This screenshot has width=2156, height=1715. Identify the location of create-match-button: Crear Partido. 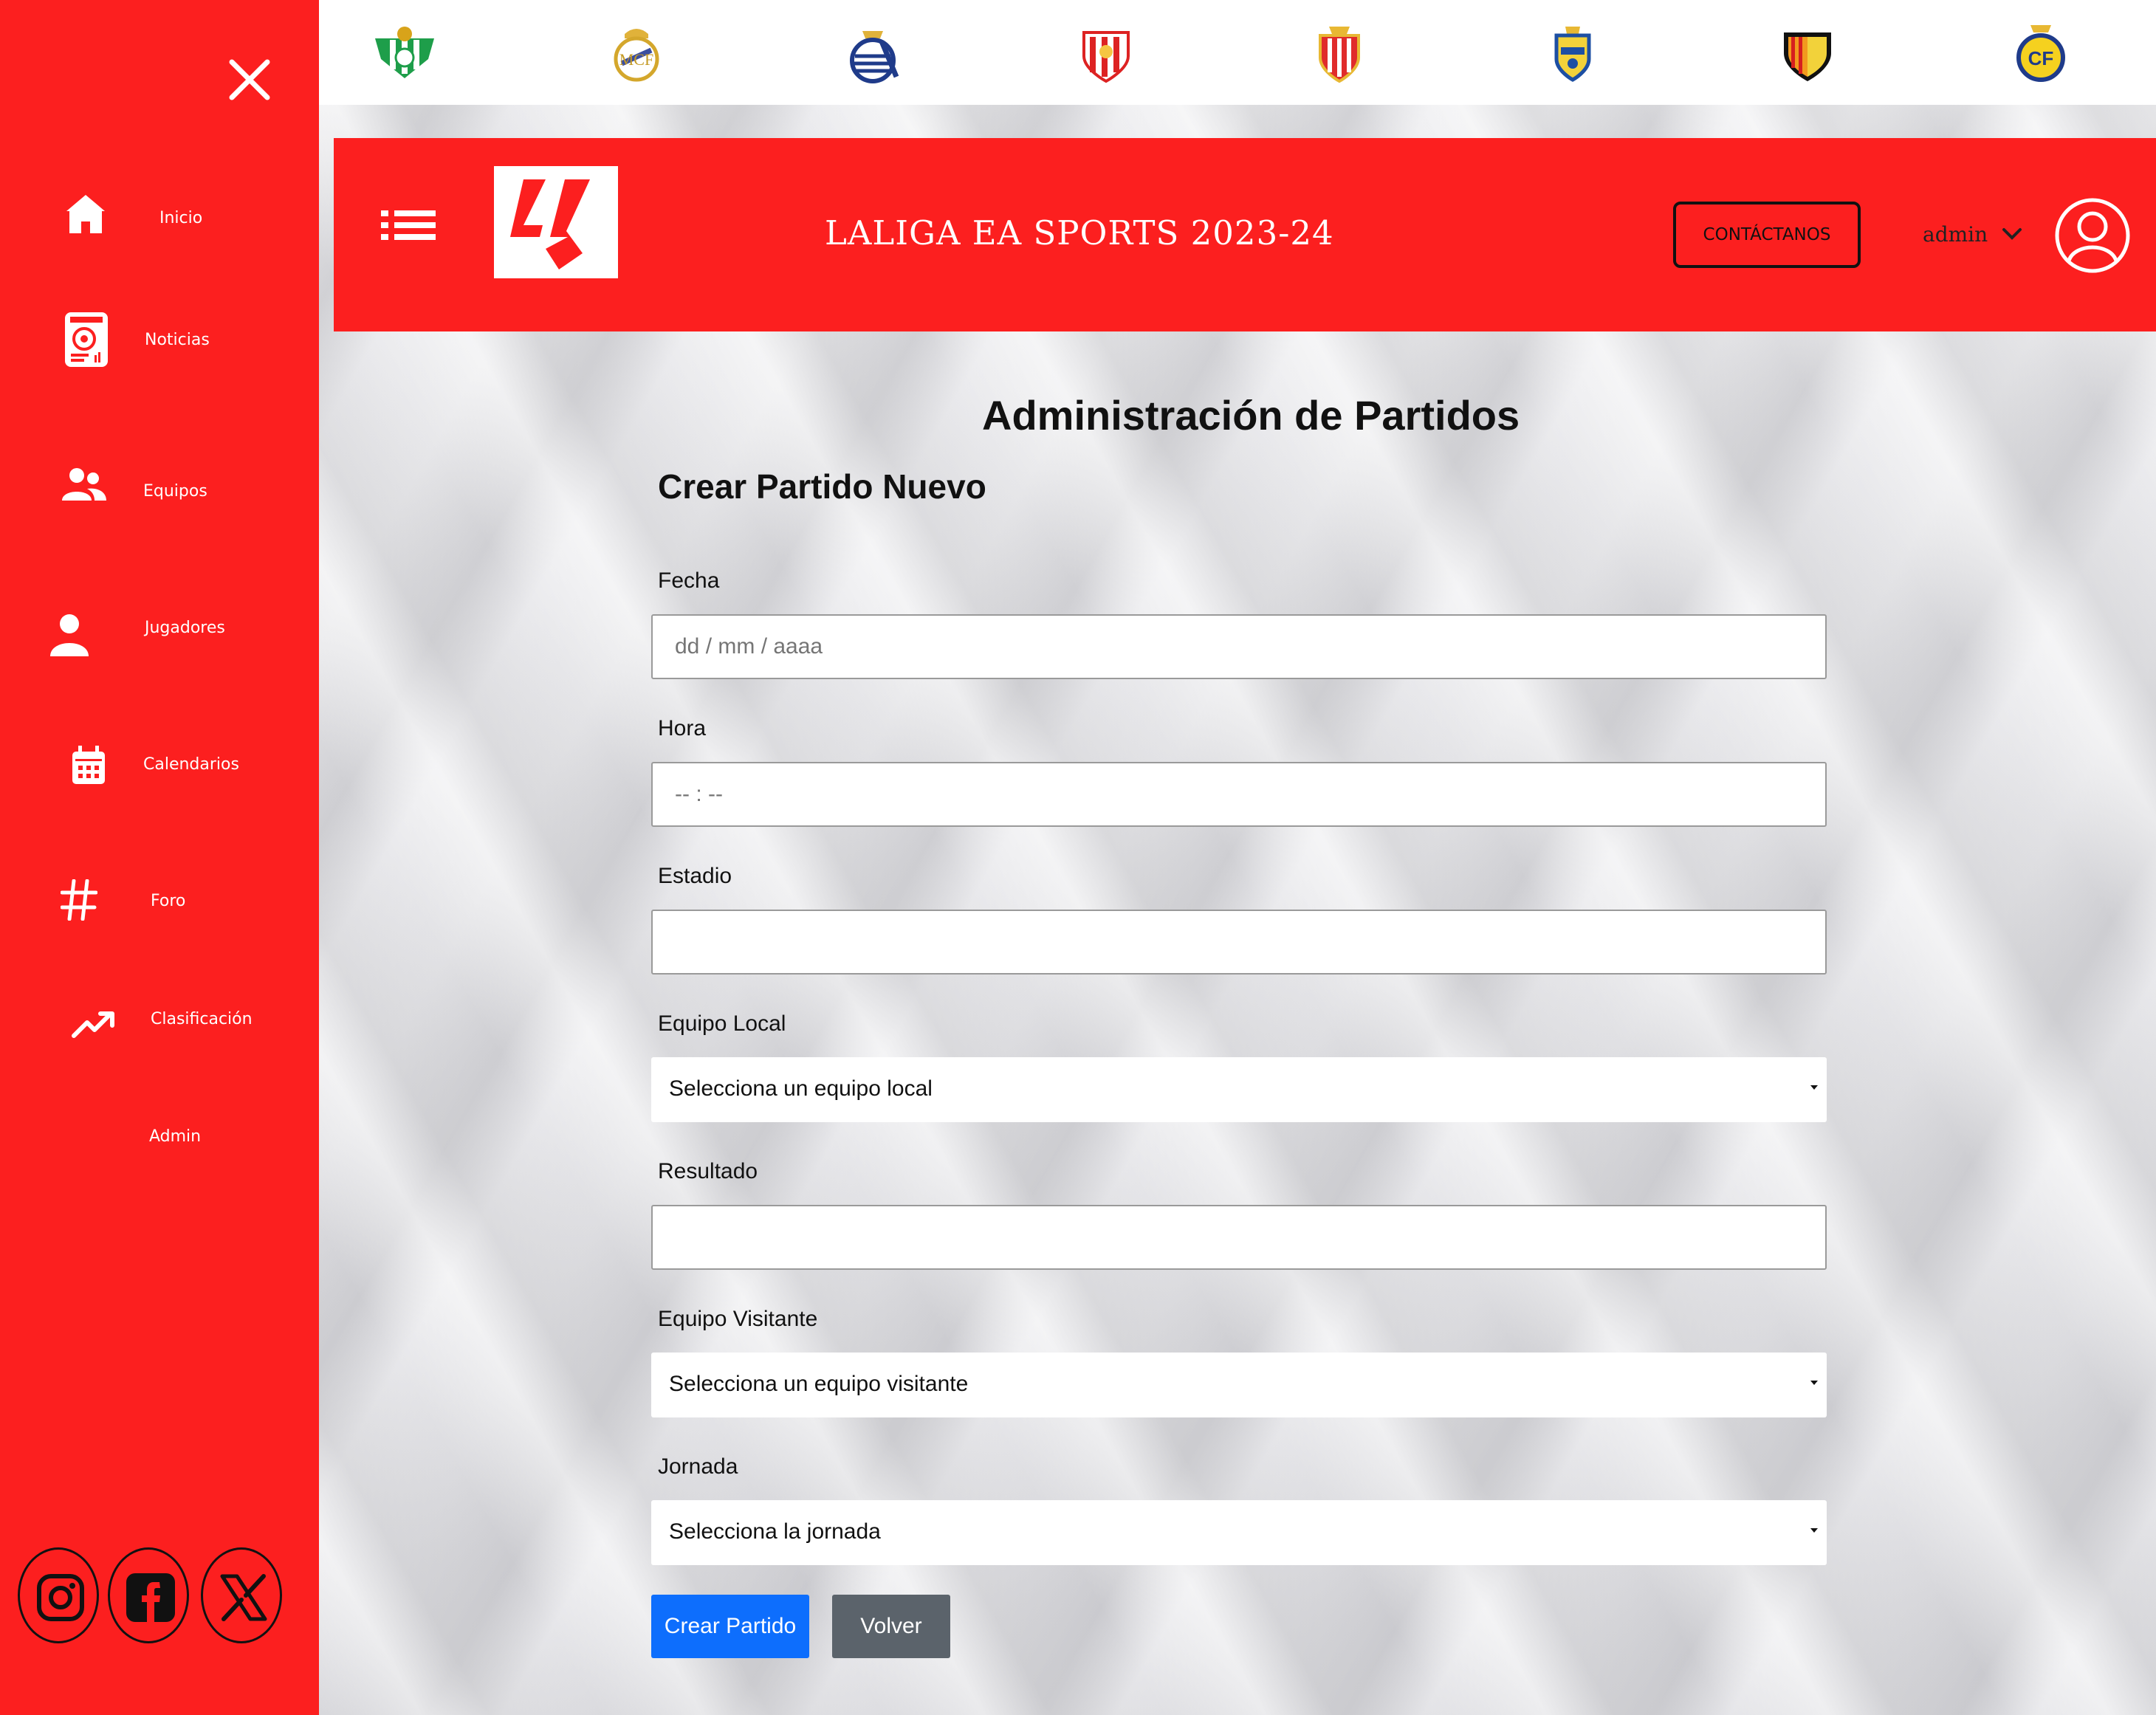
(730, 1627).